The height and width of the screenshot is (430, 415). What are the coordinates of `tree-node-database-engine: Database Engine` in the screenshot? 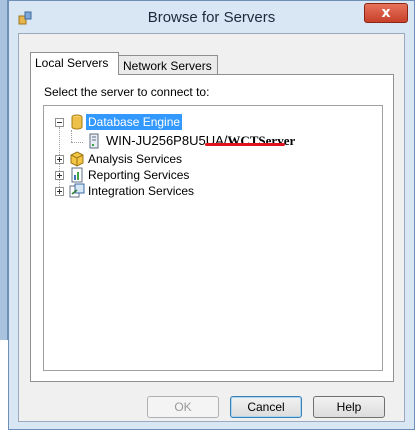 It's located at (194, 122).